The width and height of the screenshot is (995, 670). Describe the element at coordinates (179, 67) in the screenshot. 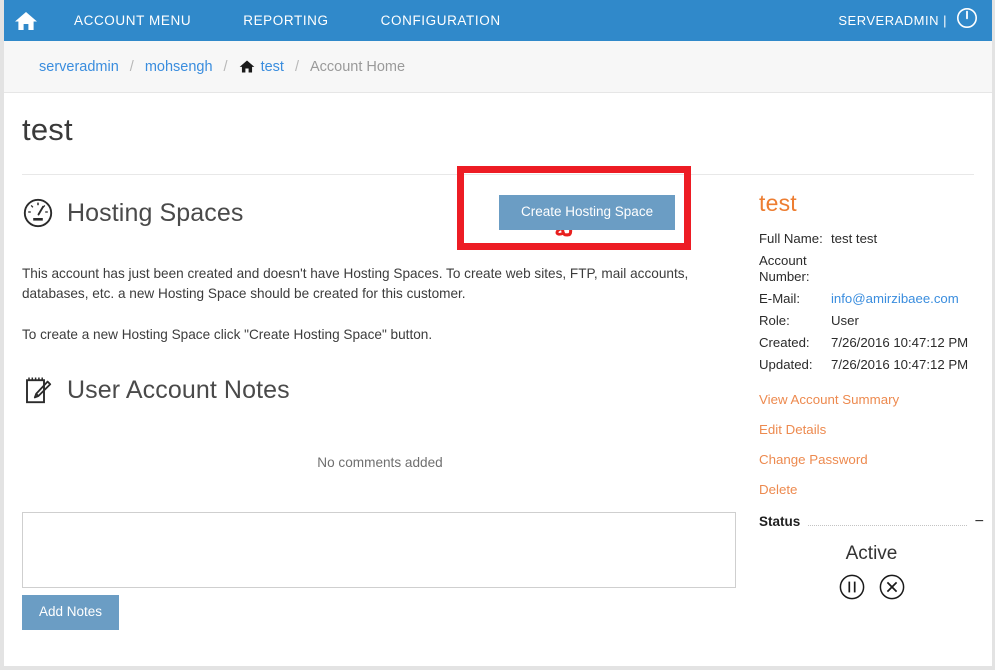

I see `breadcrumb-item-mohsengh: mohsengh` at that location.